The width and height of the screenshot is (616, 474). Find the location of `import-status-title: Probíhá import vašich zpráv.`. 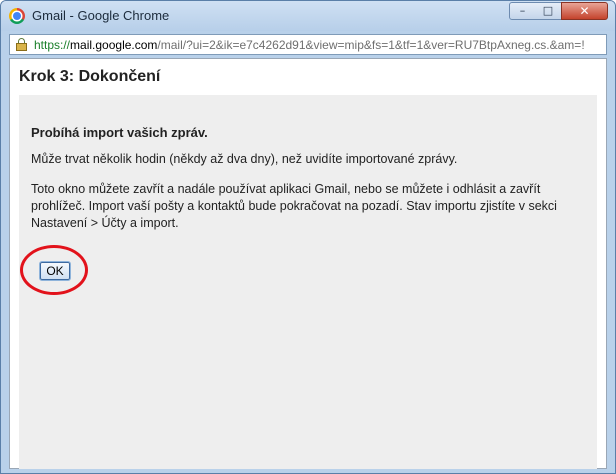

import-status-title: Probíhá import vašich zpráv. is located at coordinates (119, 132).